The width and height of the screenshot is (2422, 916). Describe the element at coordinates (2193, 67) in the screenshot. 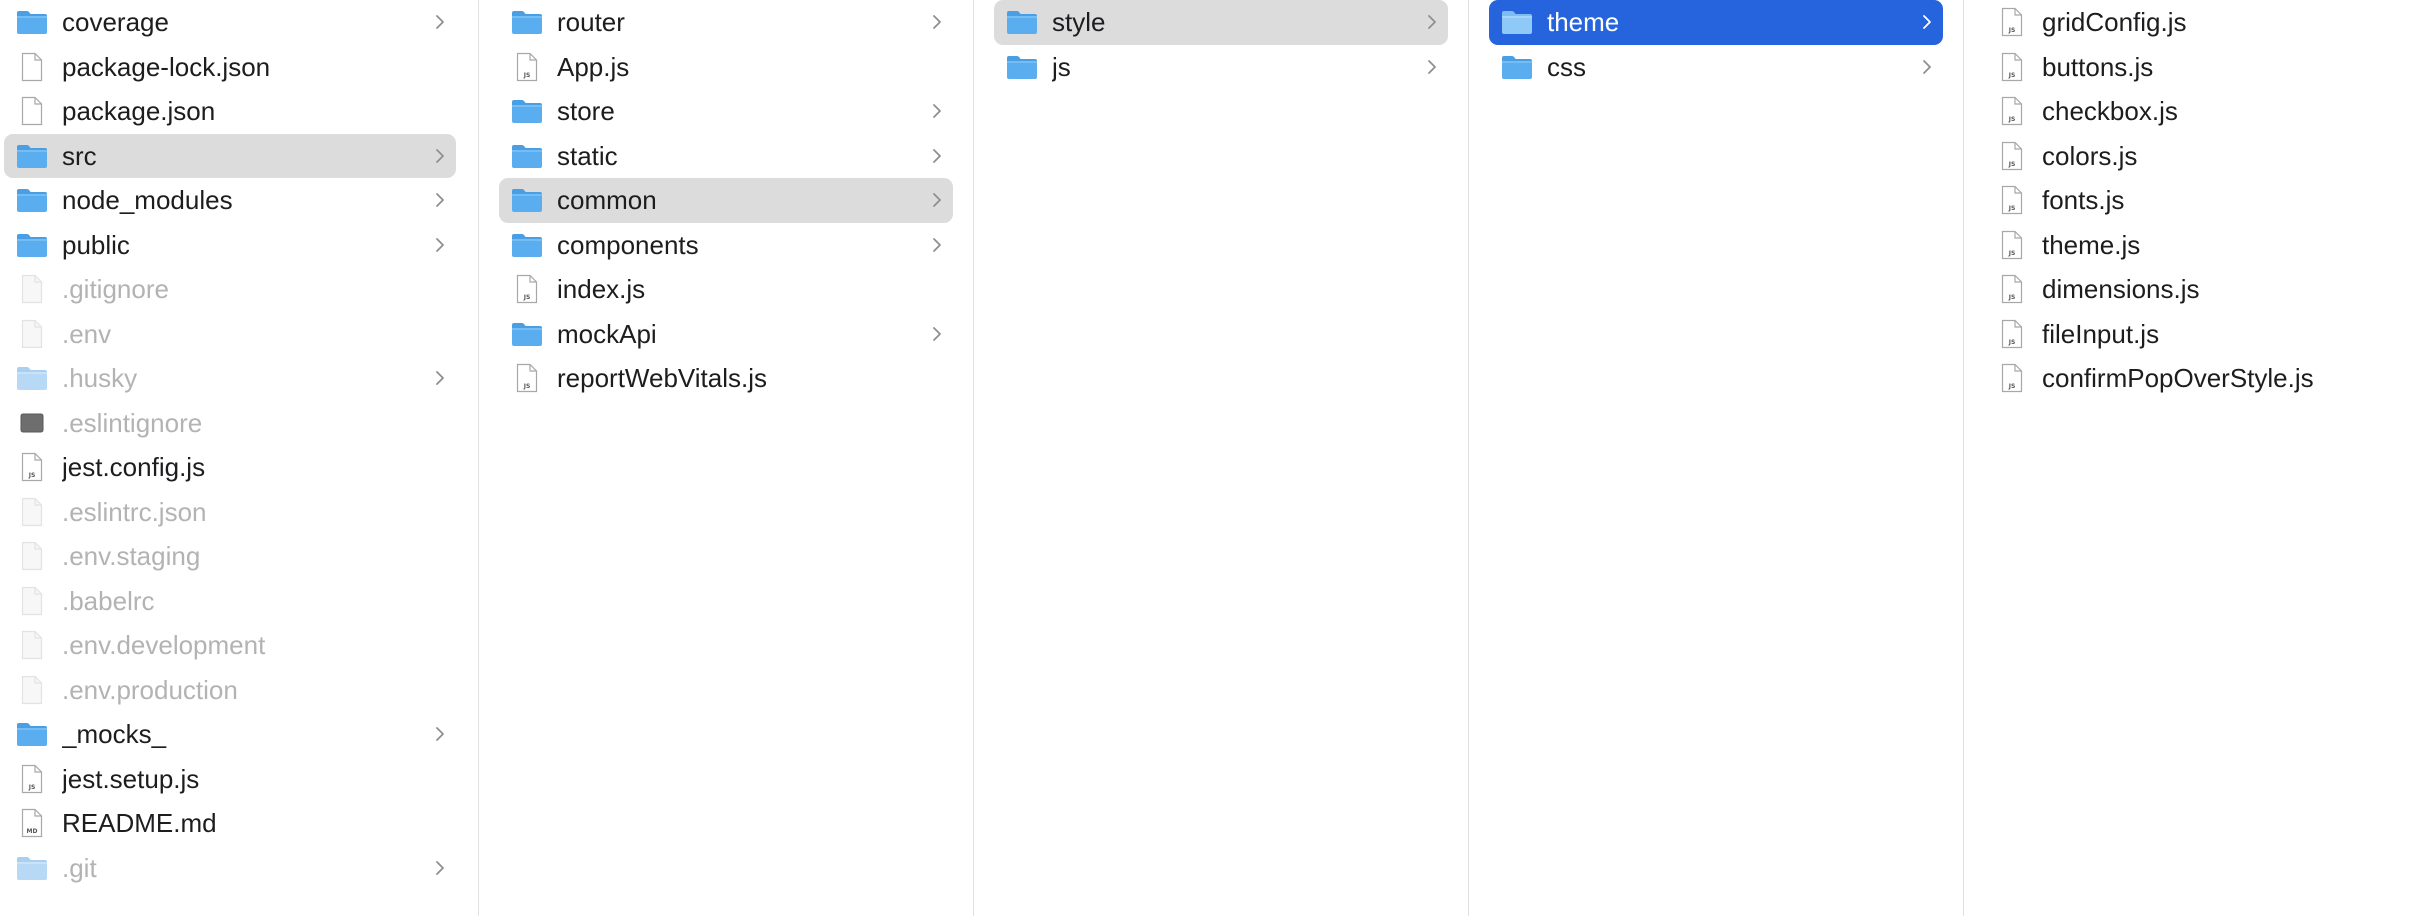

I see `file-item-buttons-js: JS buttons.js` at that location.